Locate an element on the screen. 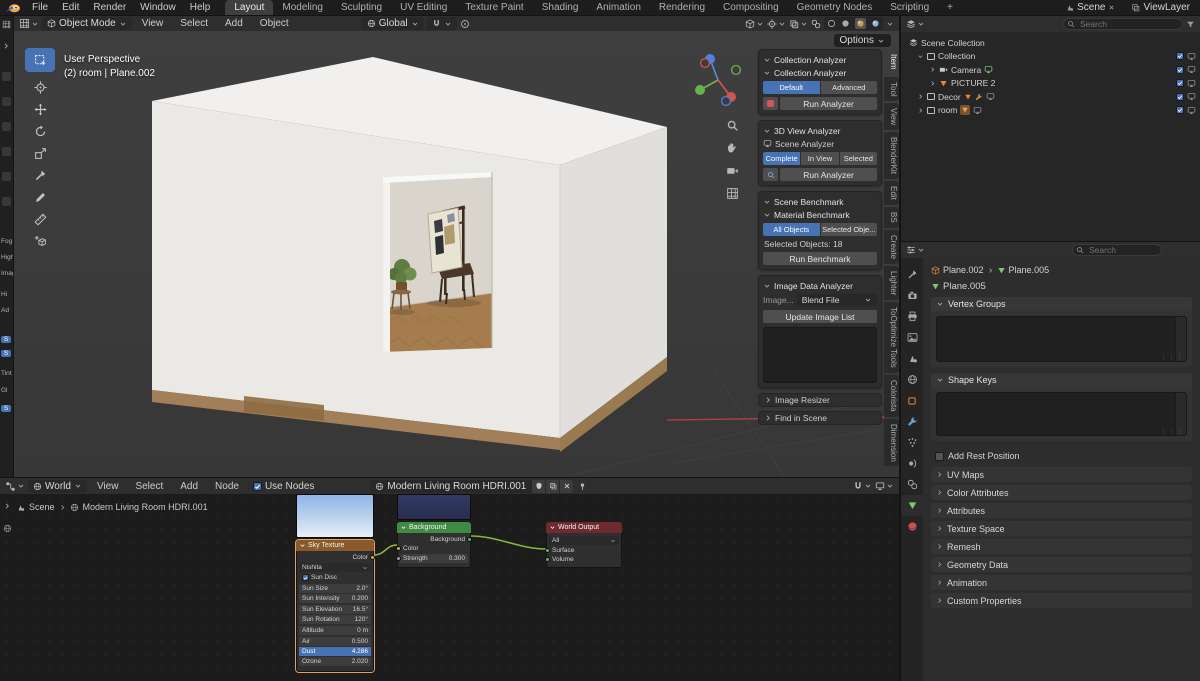 This screenshot has height=681, width=1200. editor-overlay-dropdown is located at coordinates (884, 486).